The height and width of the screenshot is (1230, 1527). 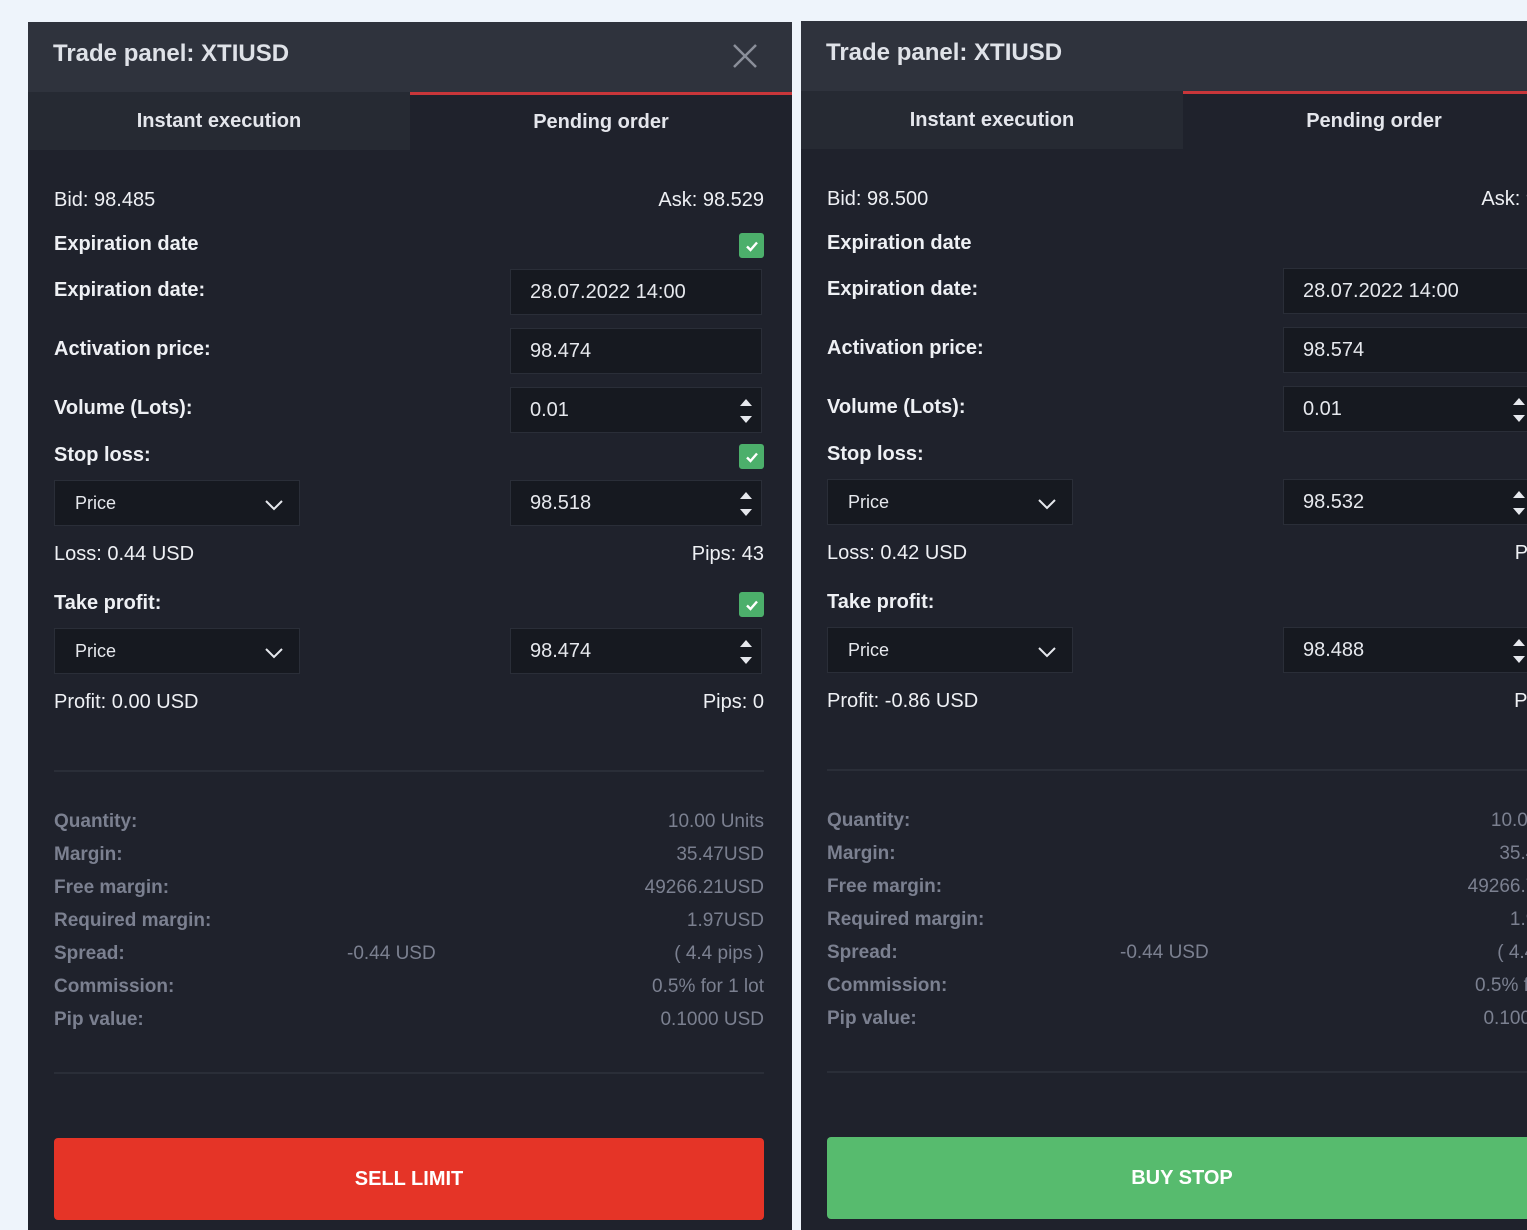 What do you see at coordinates (409, 705) in the screenshot?
I see `profit-row: Profit: 0.00 USD Pips: 0` at bounding box center [409, 705].